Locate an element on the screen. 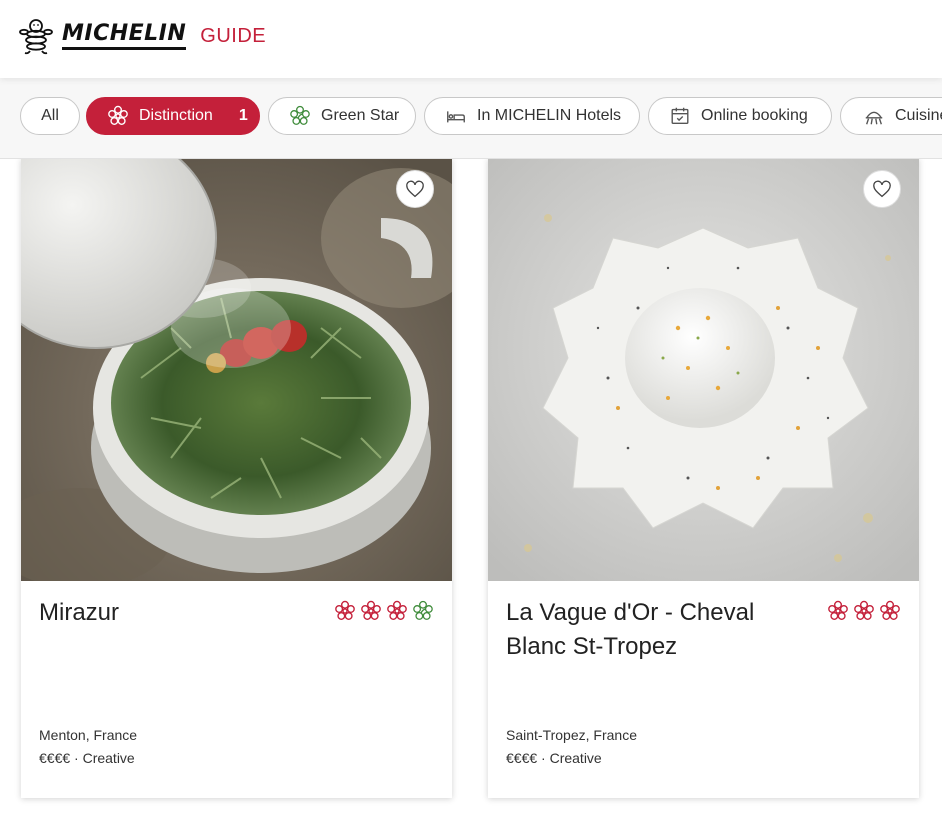  brand-name: MICHELIN is located at coordinates (124, 36).